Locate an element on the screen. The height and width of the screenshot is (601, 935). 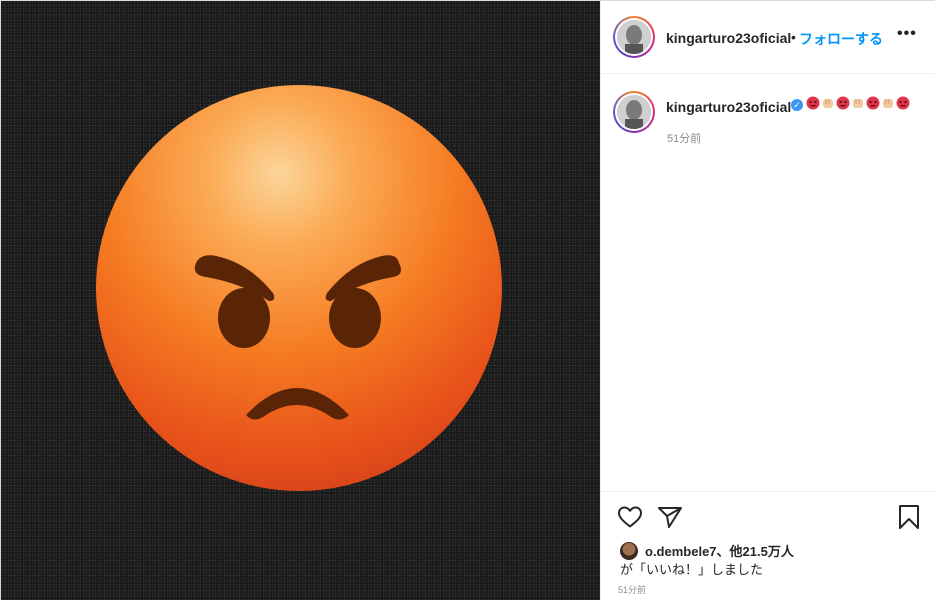
likes-summary: o.dembele7、他21.5万人 is located at coordinates (719, 550).